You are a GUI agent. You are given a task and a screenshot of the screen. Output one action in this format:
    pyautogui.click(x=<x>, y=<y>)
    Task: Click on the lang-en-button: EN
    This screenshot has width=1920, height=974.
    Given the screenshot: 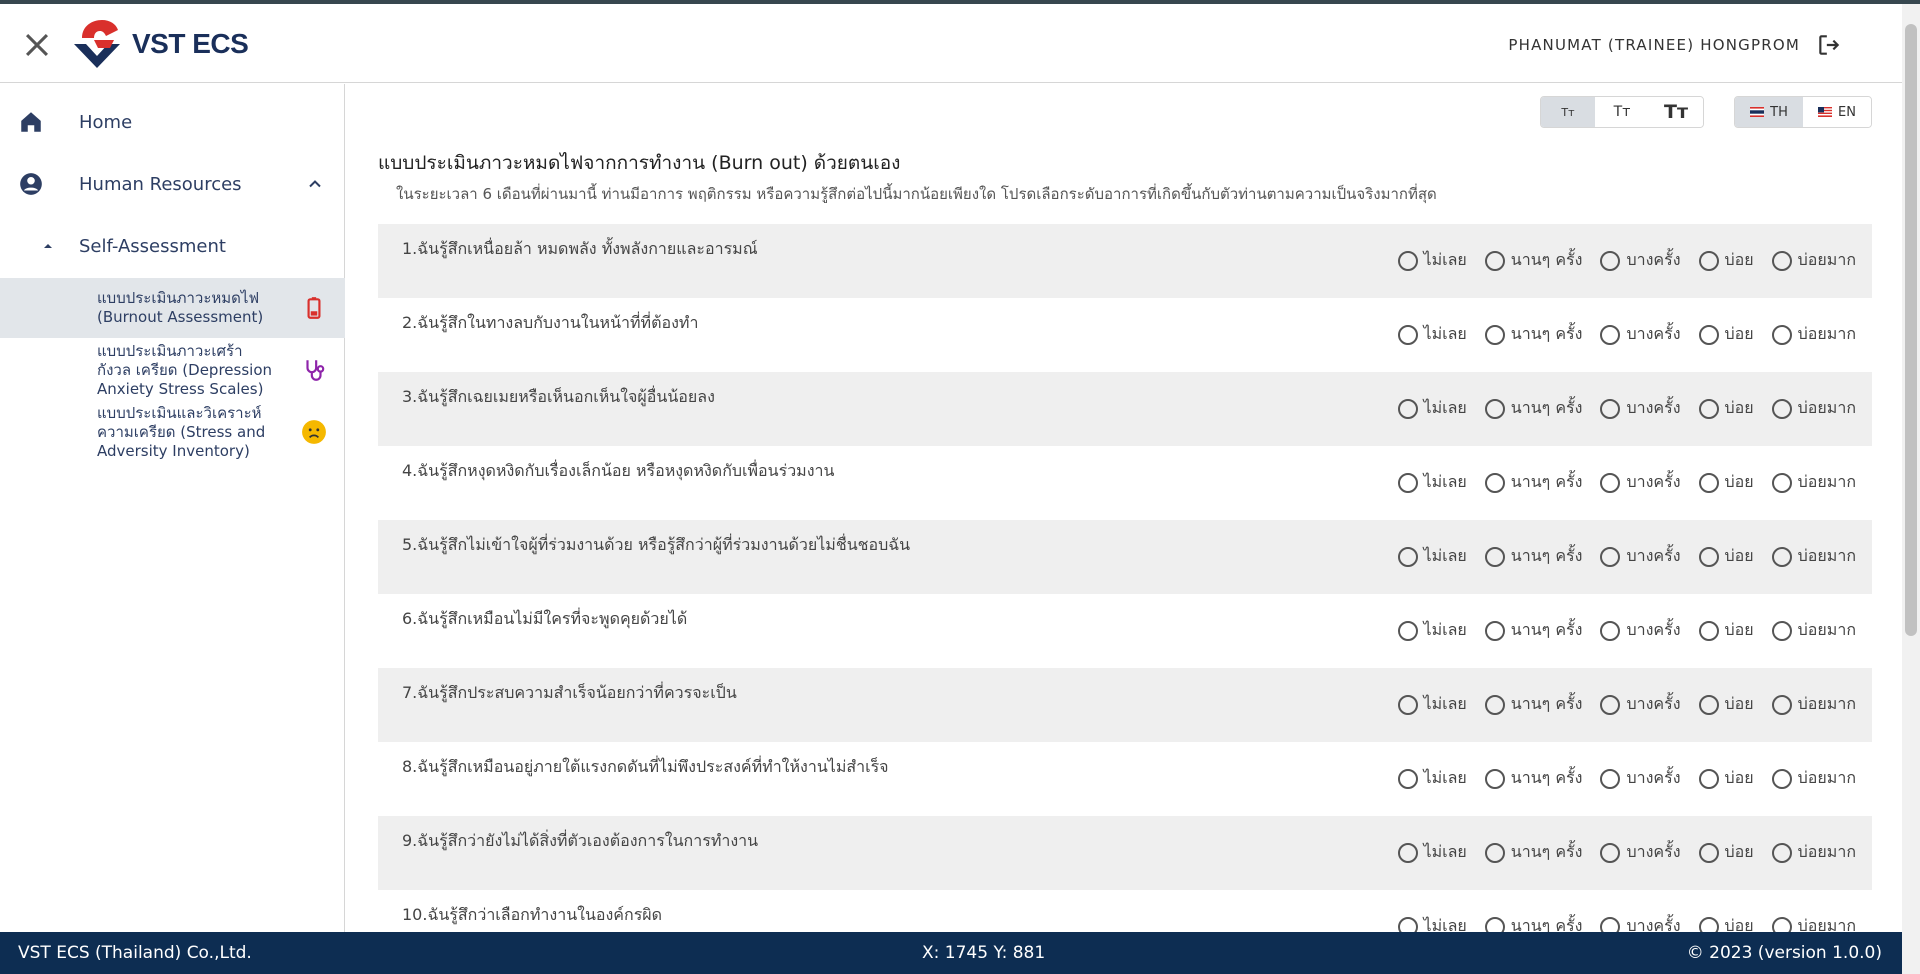 What is the action you would take?
    pyautogui.click(x=1837, y=112)
    